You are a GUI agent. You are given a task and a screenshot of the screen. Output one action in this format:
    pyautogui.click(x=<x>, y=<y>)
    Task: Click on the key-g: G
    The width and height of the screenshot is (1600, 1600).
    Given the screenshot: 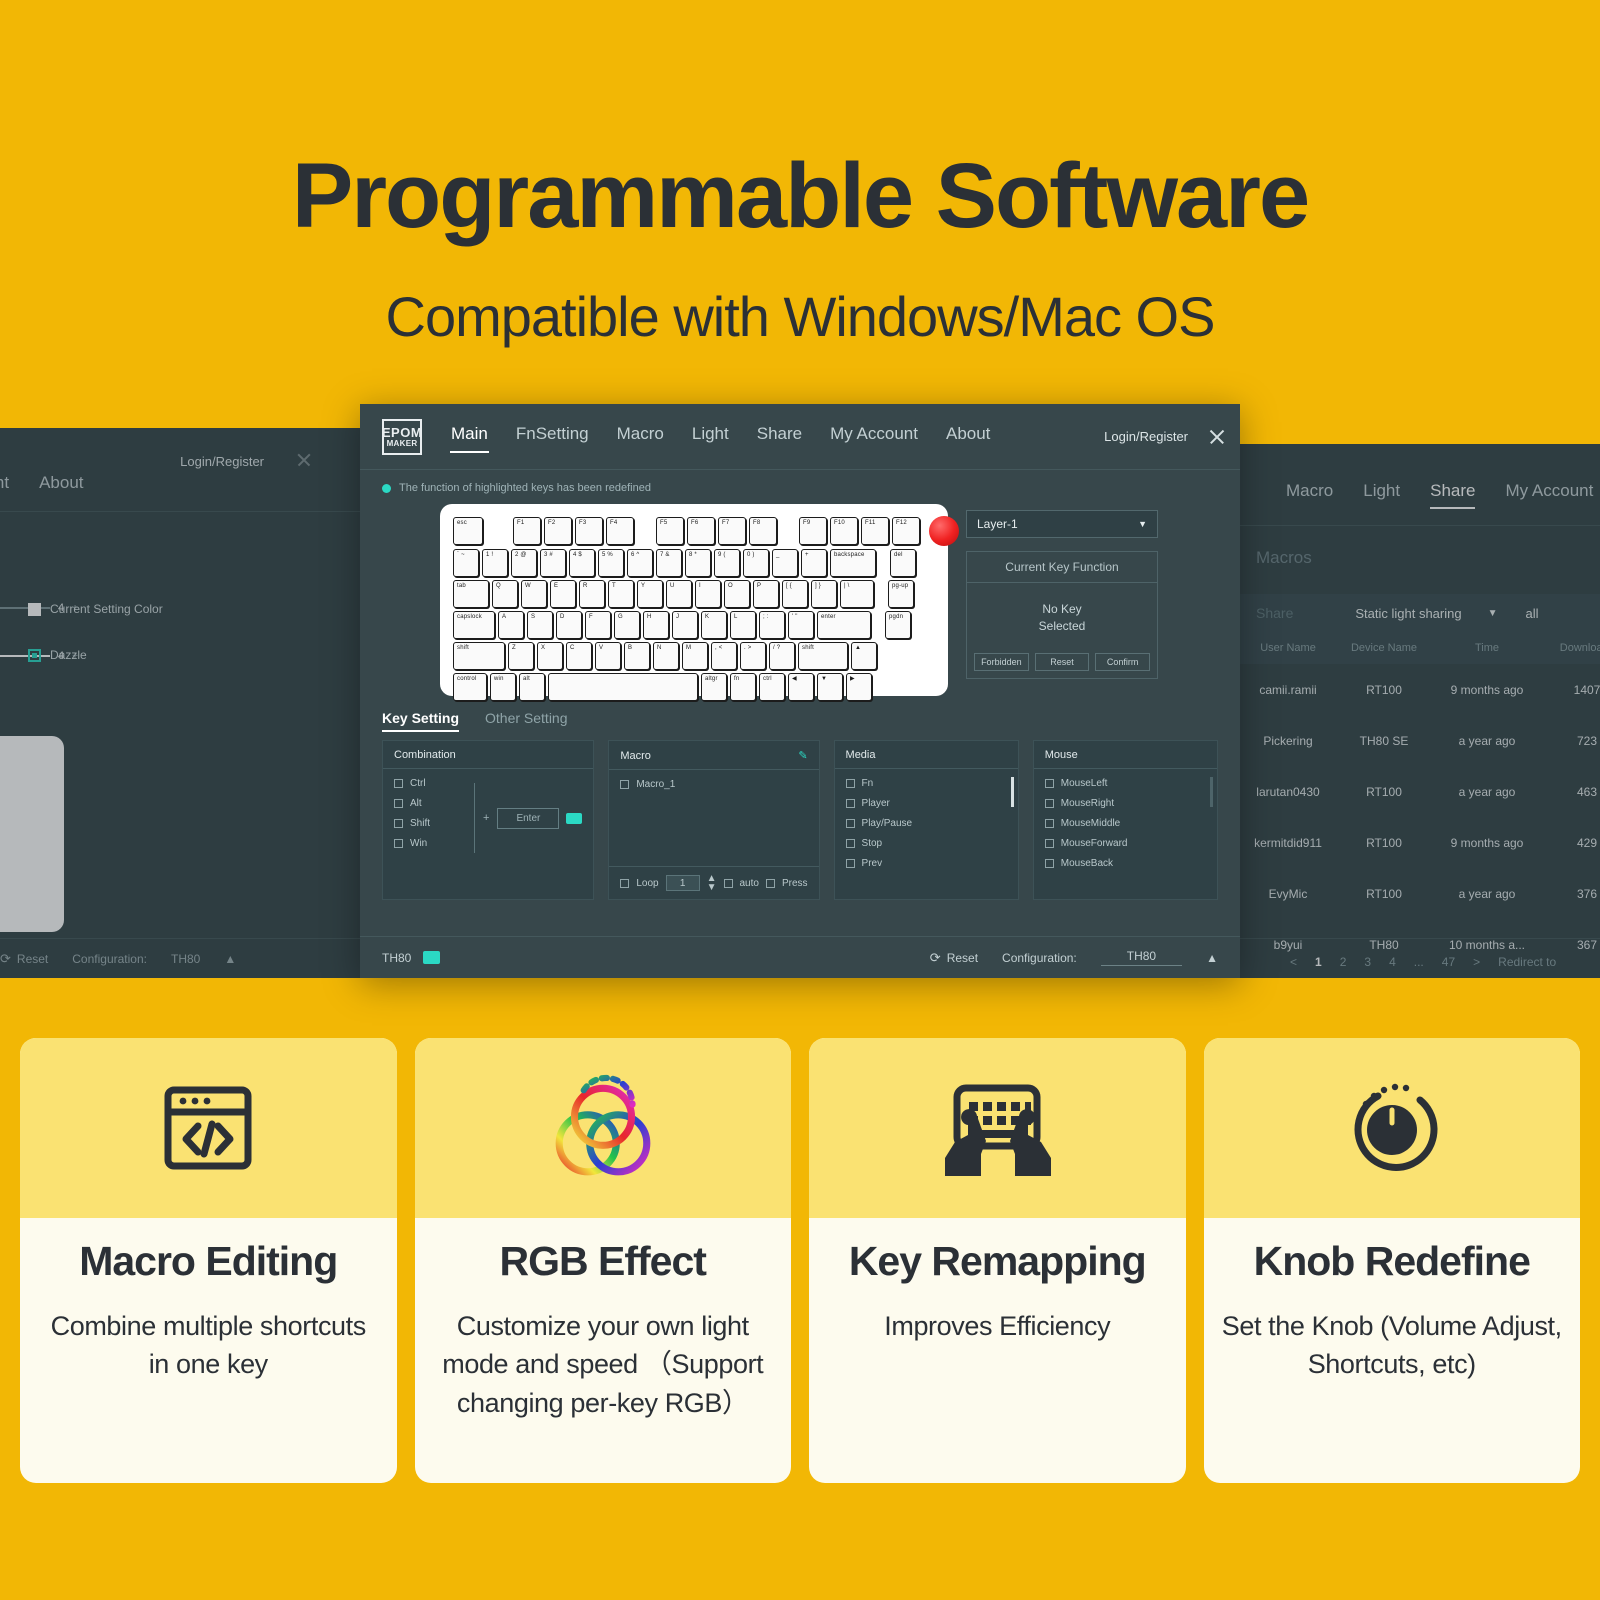 What is the action you would take?
    pyautogui.click(x=627, y=625)
    